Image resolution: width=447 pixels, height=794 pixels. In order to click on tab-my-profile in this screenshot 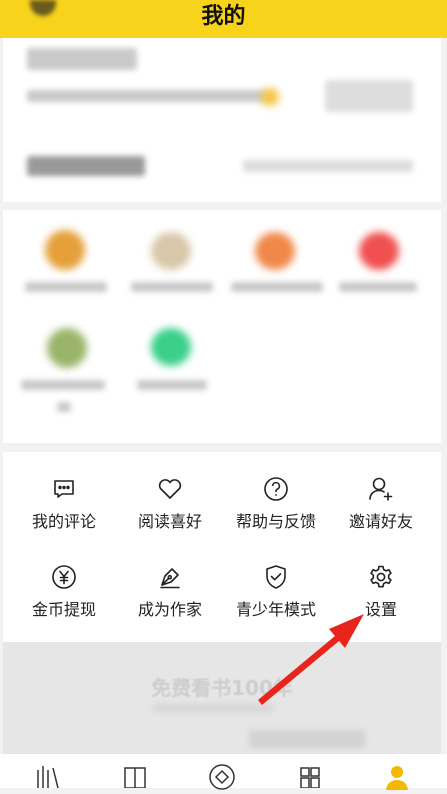, I will do `click(397, 776)`.